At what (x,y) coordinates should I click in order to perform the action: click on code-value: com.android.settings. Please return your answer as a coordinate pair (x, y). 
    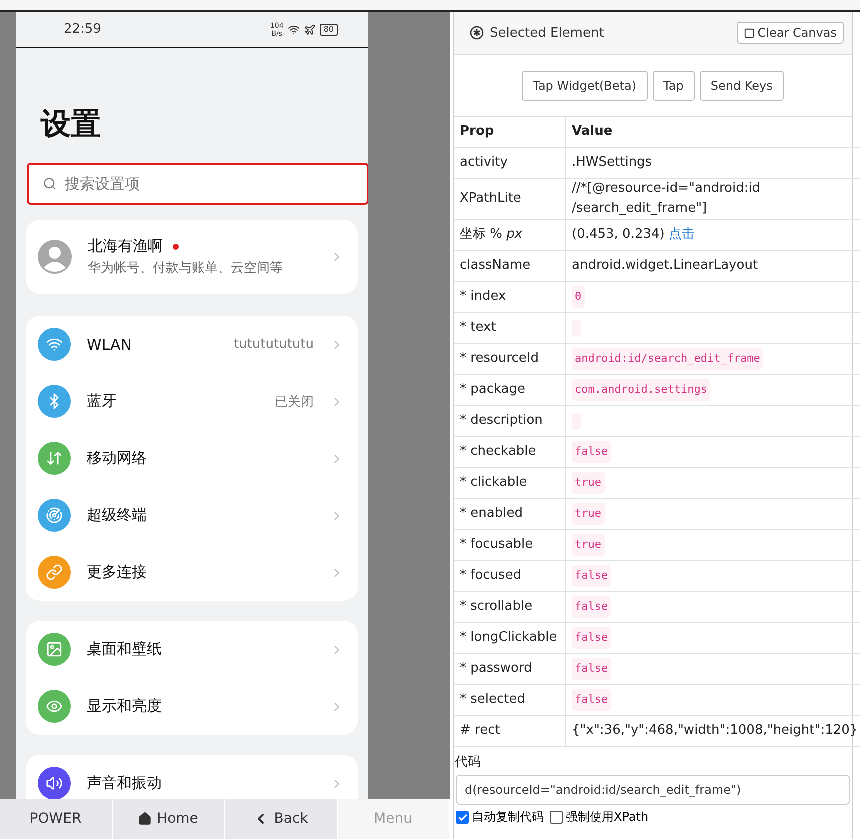
    Looking at the image, I should click on (641, 390).